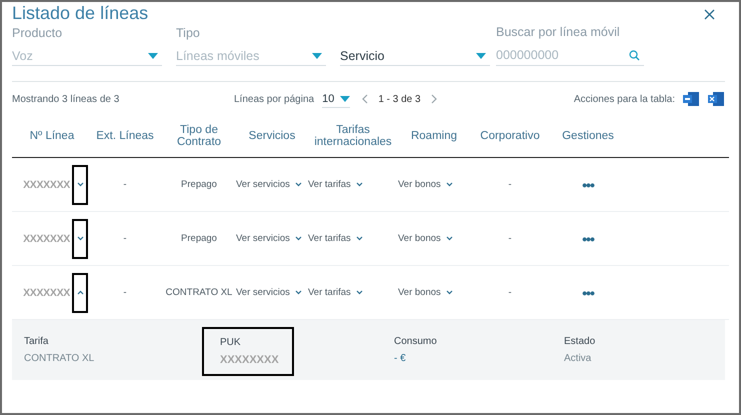 The height and width of the screenshot is (415, 741). What do you see at coordinates (353, 136) in the screenshot?
I see `column-header: Tarifas internacionales` at bounding box center [353, 136].